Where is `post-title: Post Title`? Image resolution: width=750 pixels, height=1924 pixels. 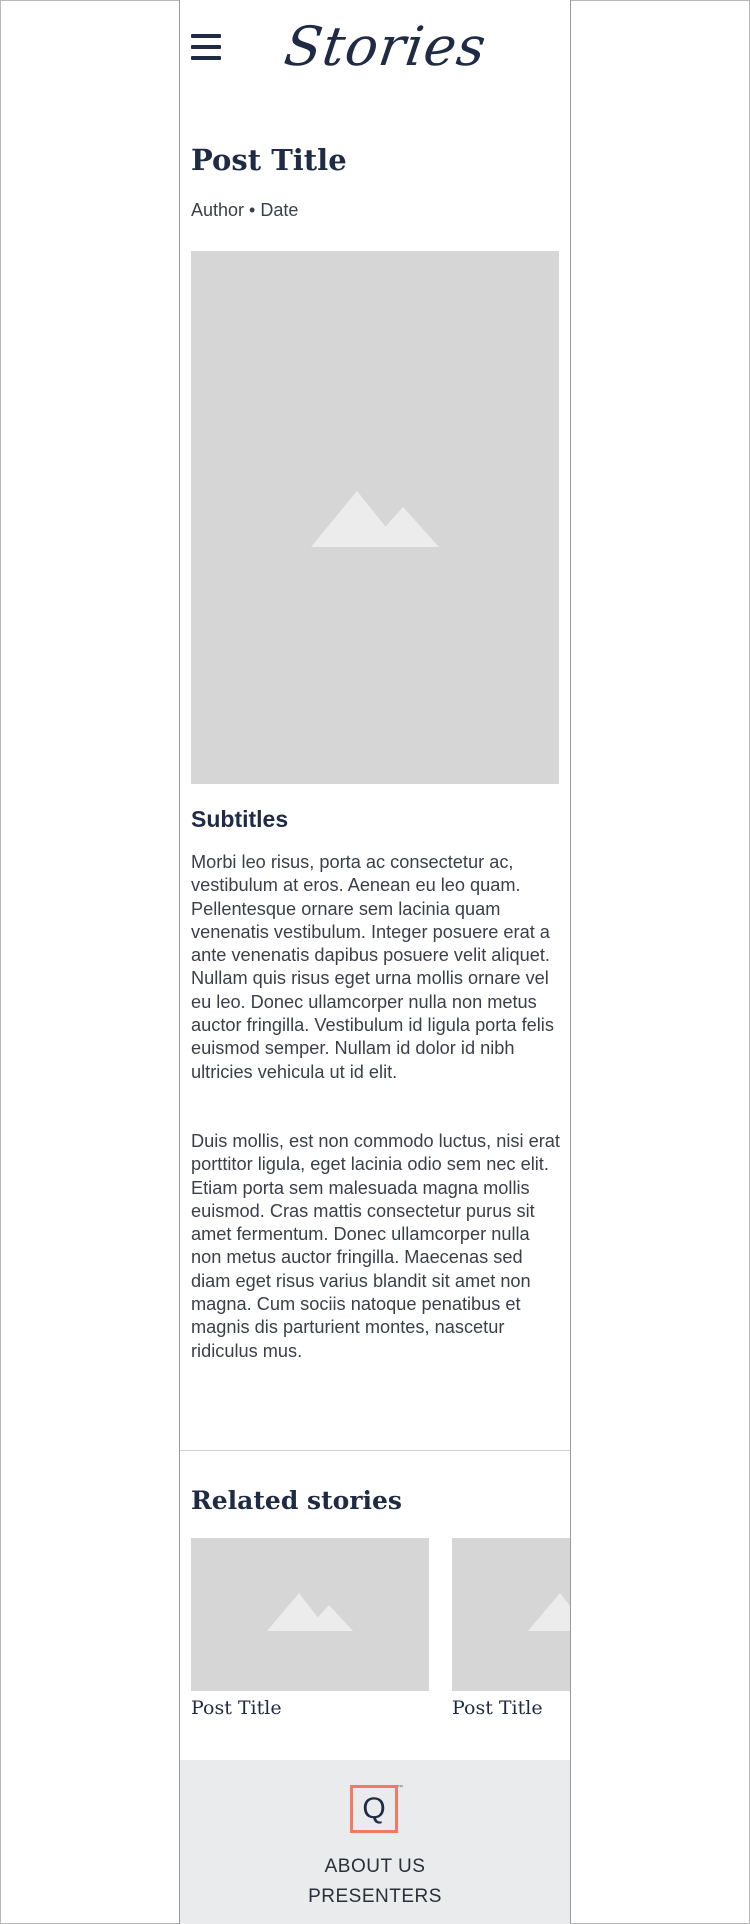 post-title: Post Title is located at coordinates (269, 160).